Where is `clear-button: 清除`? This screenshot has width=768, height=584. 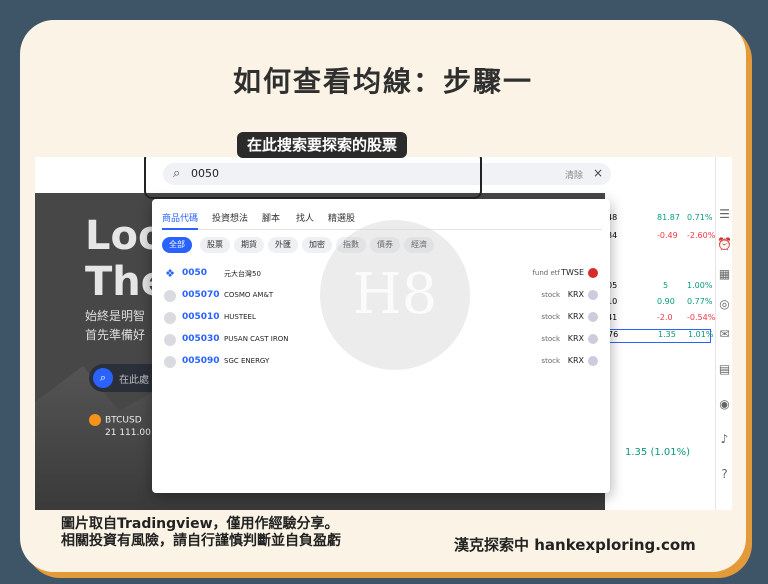
clear-button: 清除 is located at coordinates (574, 174).